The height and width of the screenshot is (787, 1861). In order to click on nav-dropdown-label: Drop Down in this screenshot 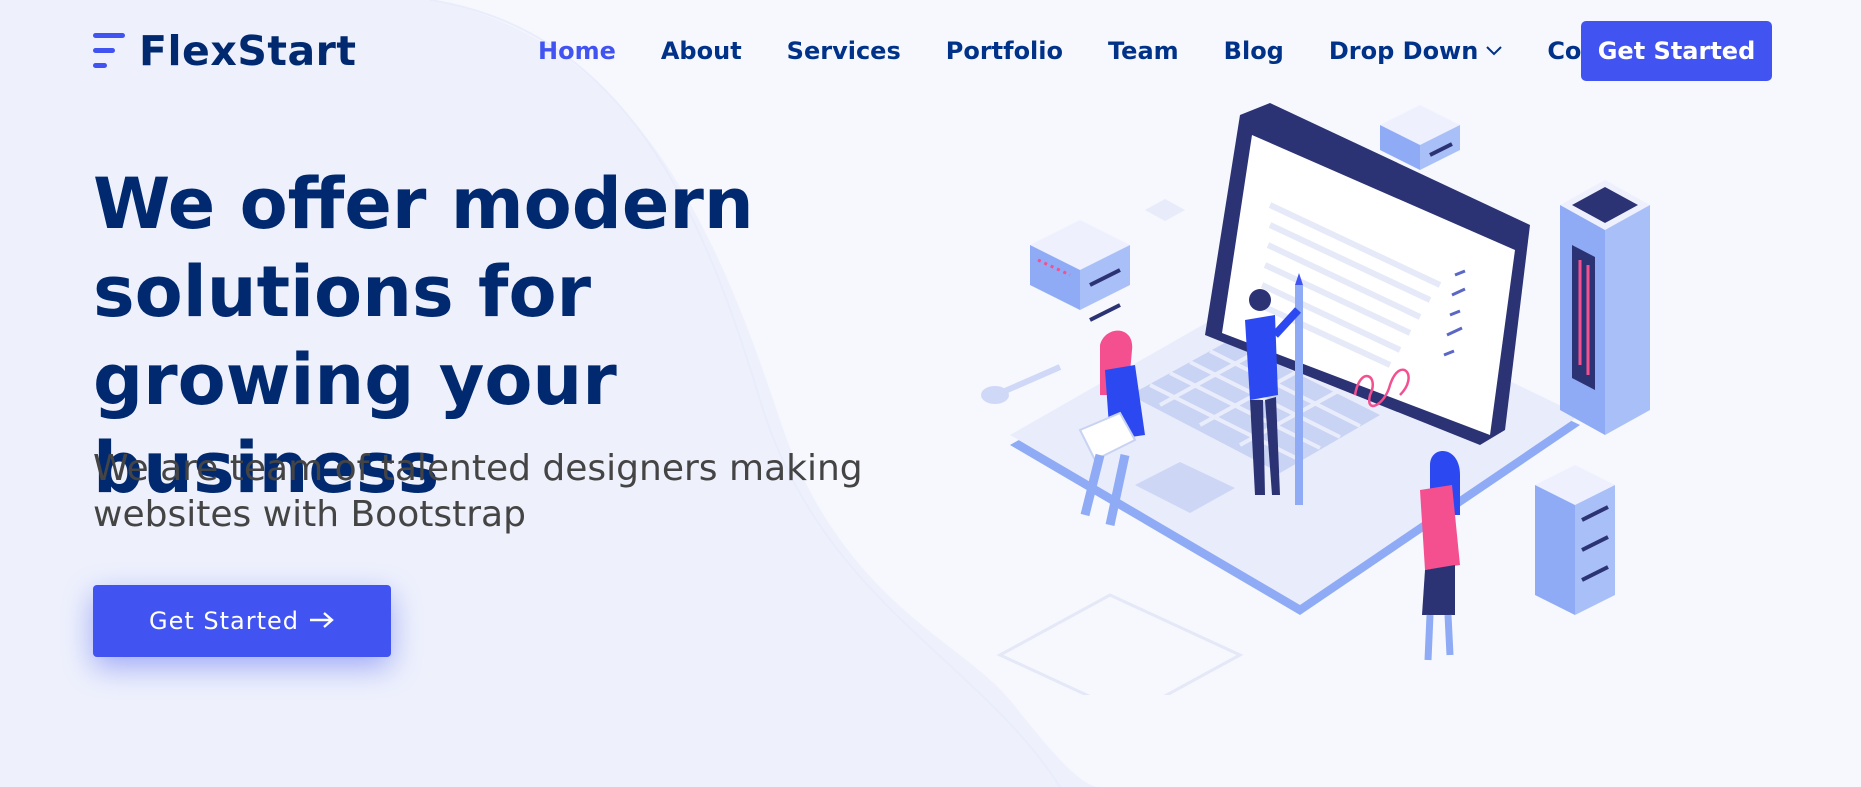, I will do `click(1403, 51)`.